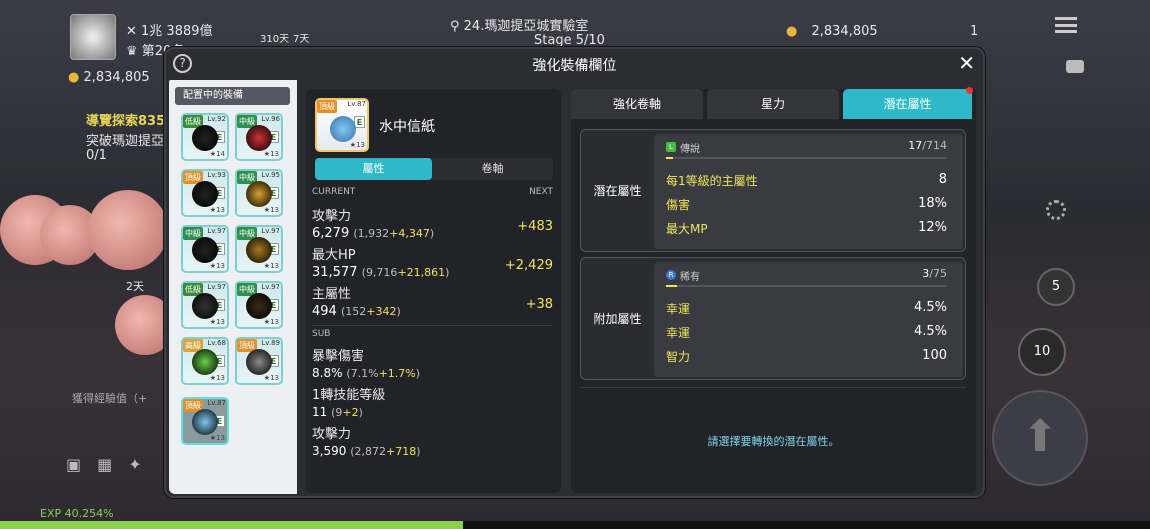  What do you see at coordinates (1040, 438) in the screenshot?
I see `jump-button: ⬆` at bounding box center [1040, 438].